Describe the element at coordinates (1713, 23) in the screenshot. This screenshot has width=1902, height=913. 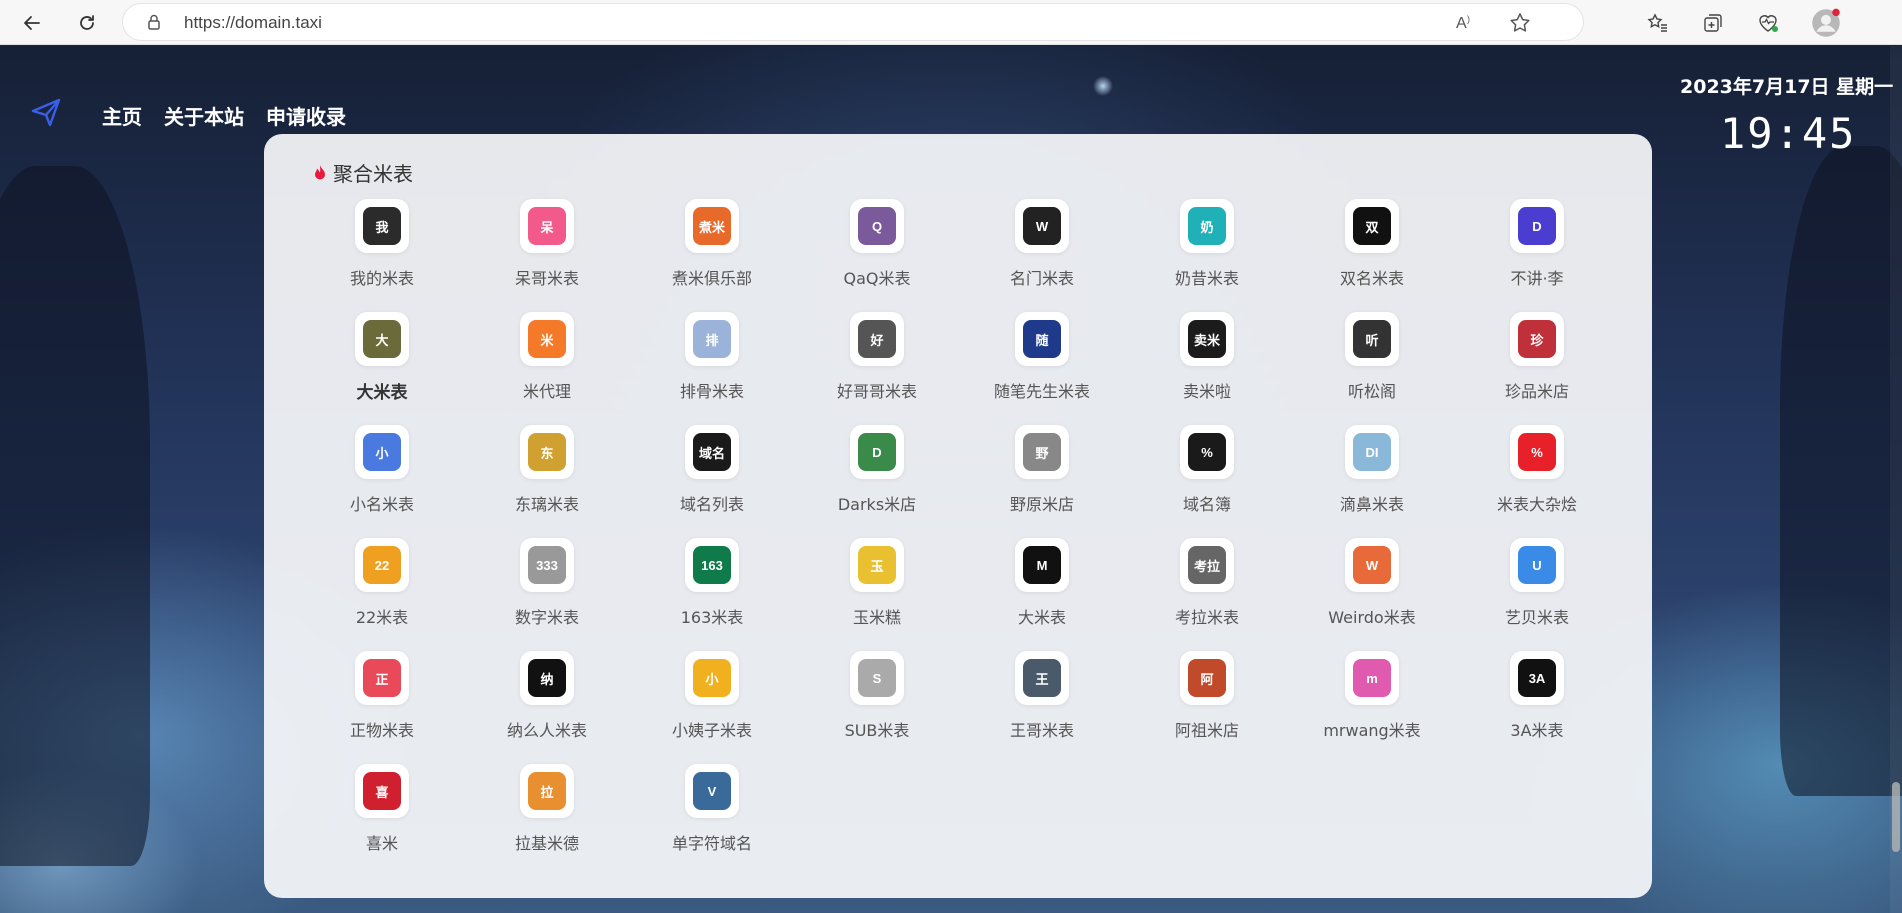
I see `collections-button` at that location.